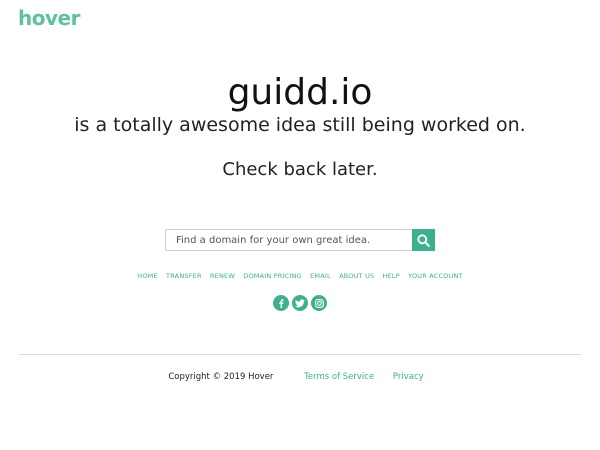 The height and width of the screenshot is (450, 600). What do you see at coordinates (391, 276) in the screenshot?
I see `nav-link-help: HELP` at bounding box center [391, 276].